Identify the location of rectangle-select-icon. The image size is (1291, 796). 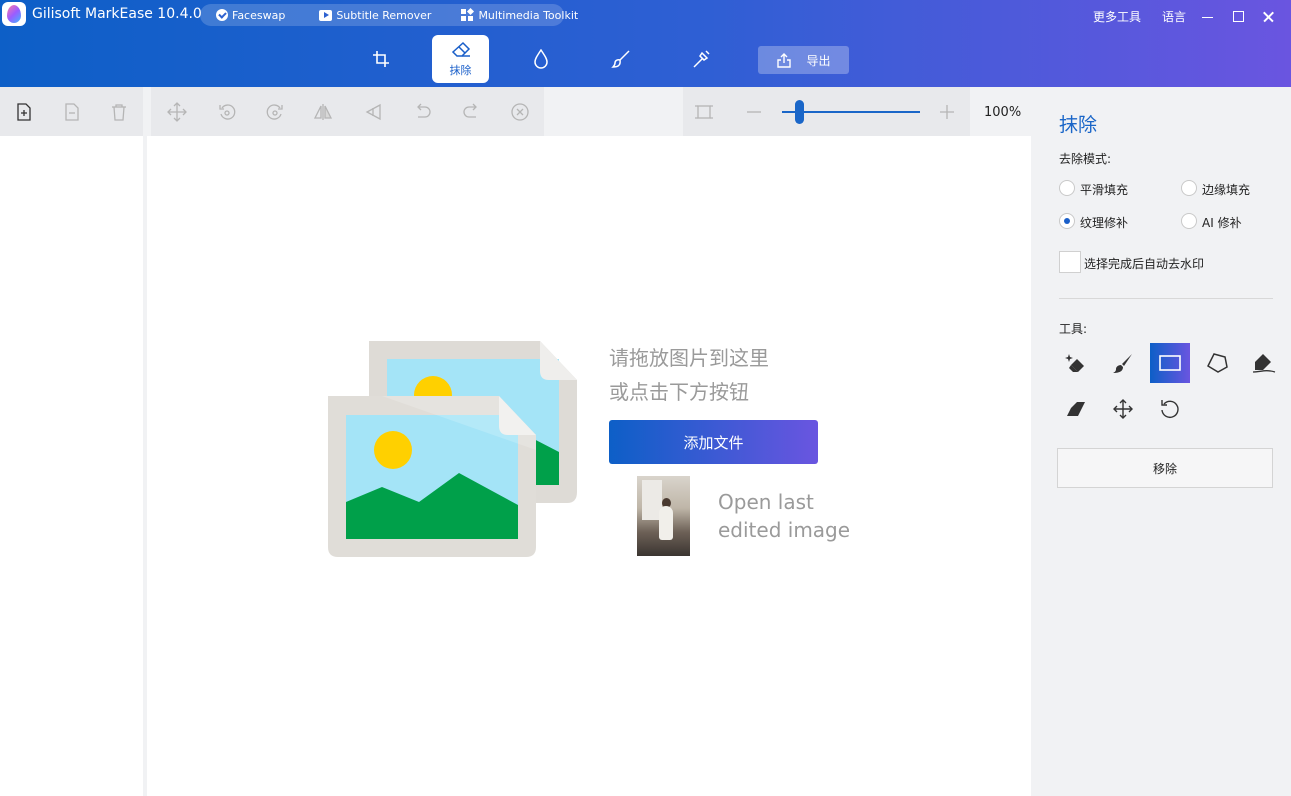
(1170, 363).